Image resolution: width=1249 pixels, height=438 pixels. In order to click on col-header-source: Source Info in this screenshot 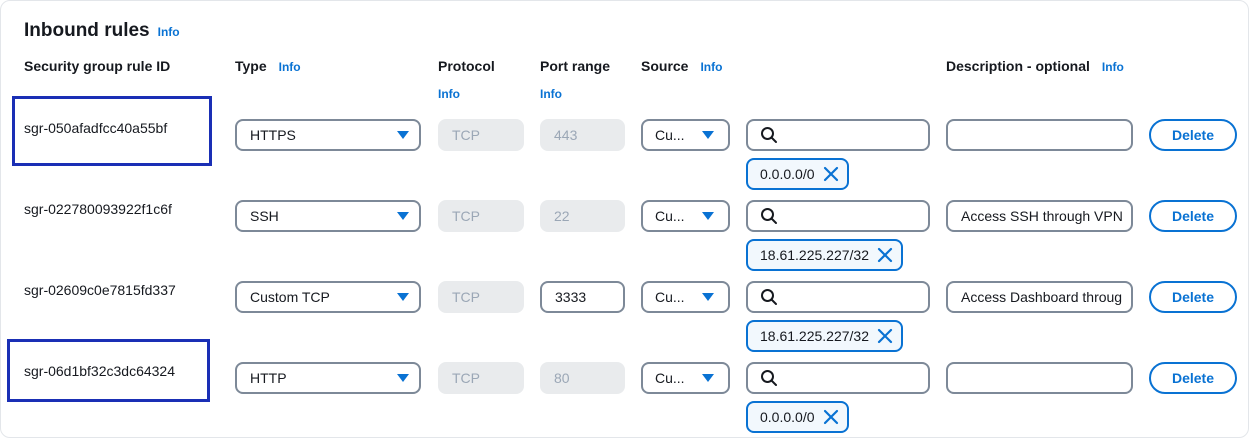, I will do `click(682, 66)`.